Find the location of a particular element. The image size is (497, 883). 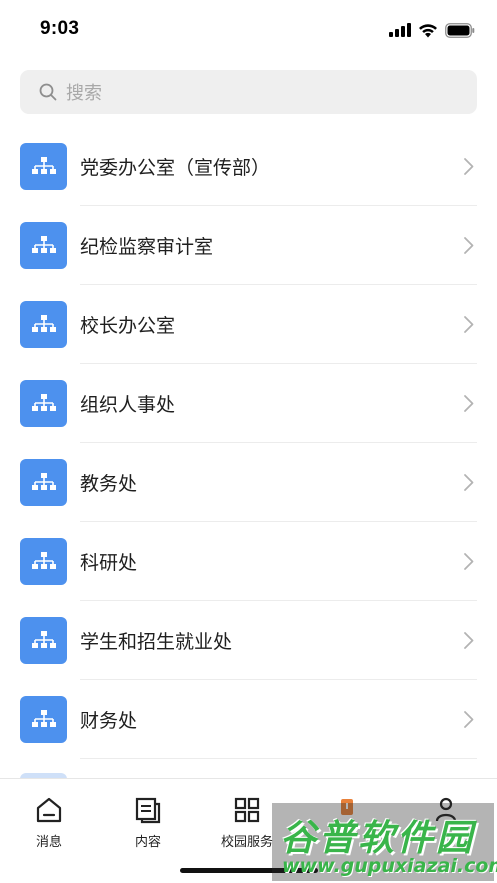

list-item-label: 财务处 is located at coordinates (109, 721).